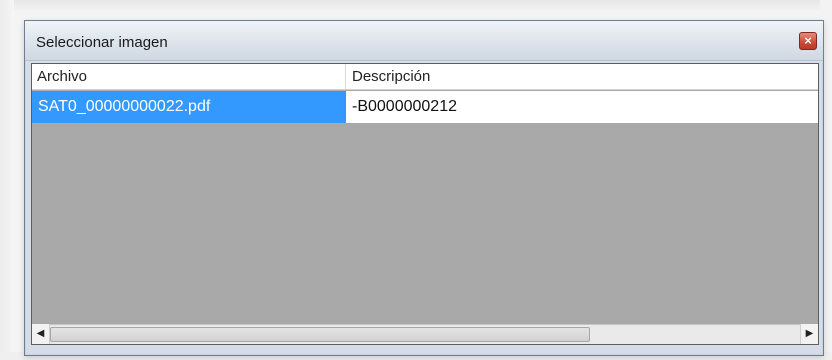 The height and width of the screenshot is (360, 832). I want to click on column-header-descripcion: Descripción, so click(582, 77).